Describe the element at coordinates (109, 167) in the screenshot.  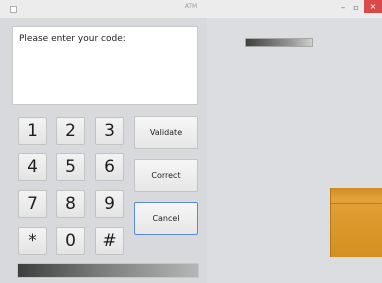
I see `key-6: 6` at that location.